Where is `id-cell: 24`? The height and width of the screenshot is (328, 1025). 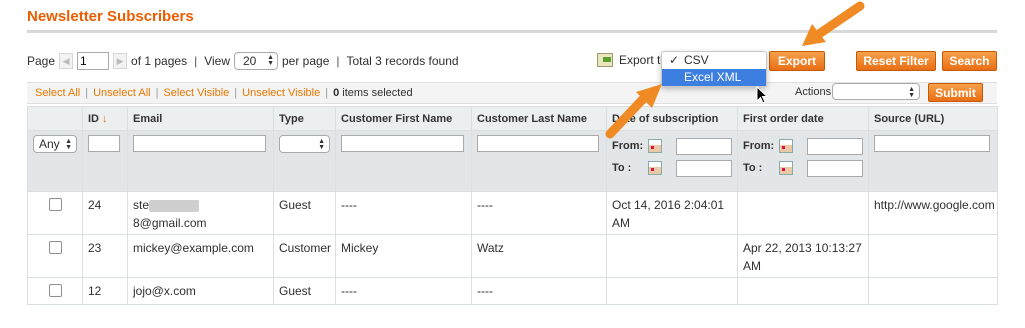
id-cell: 24 is located at coordinates (105, 213).